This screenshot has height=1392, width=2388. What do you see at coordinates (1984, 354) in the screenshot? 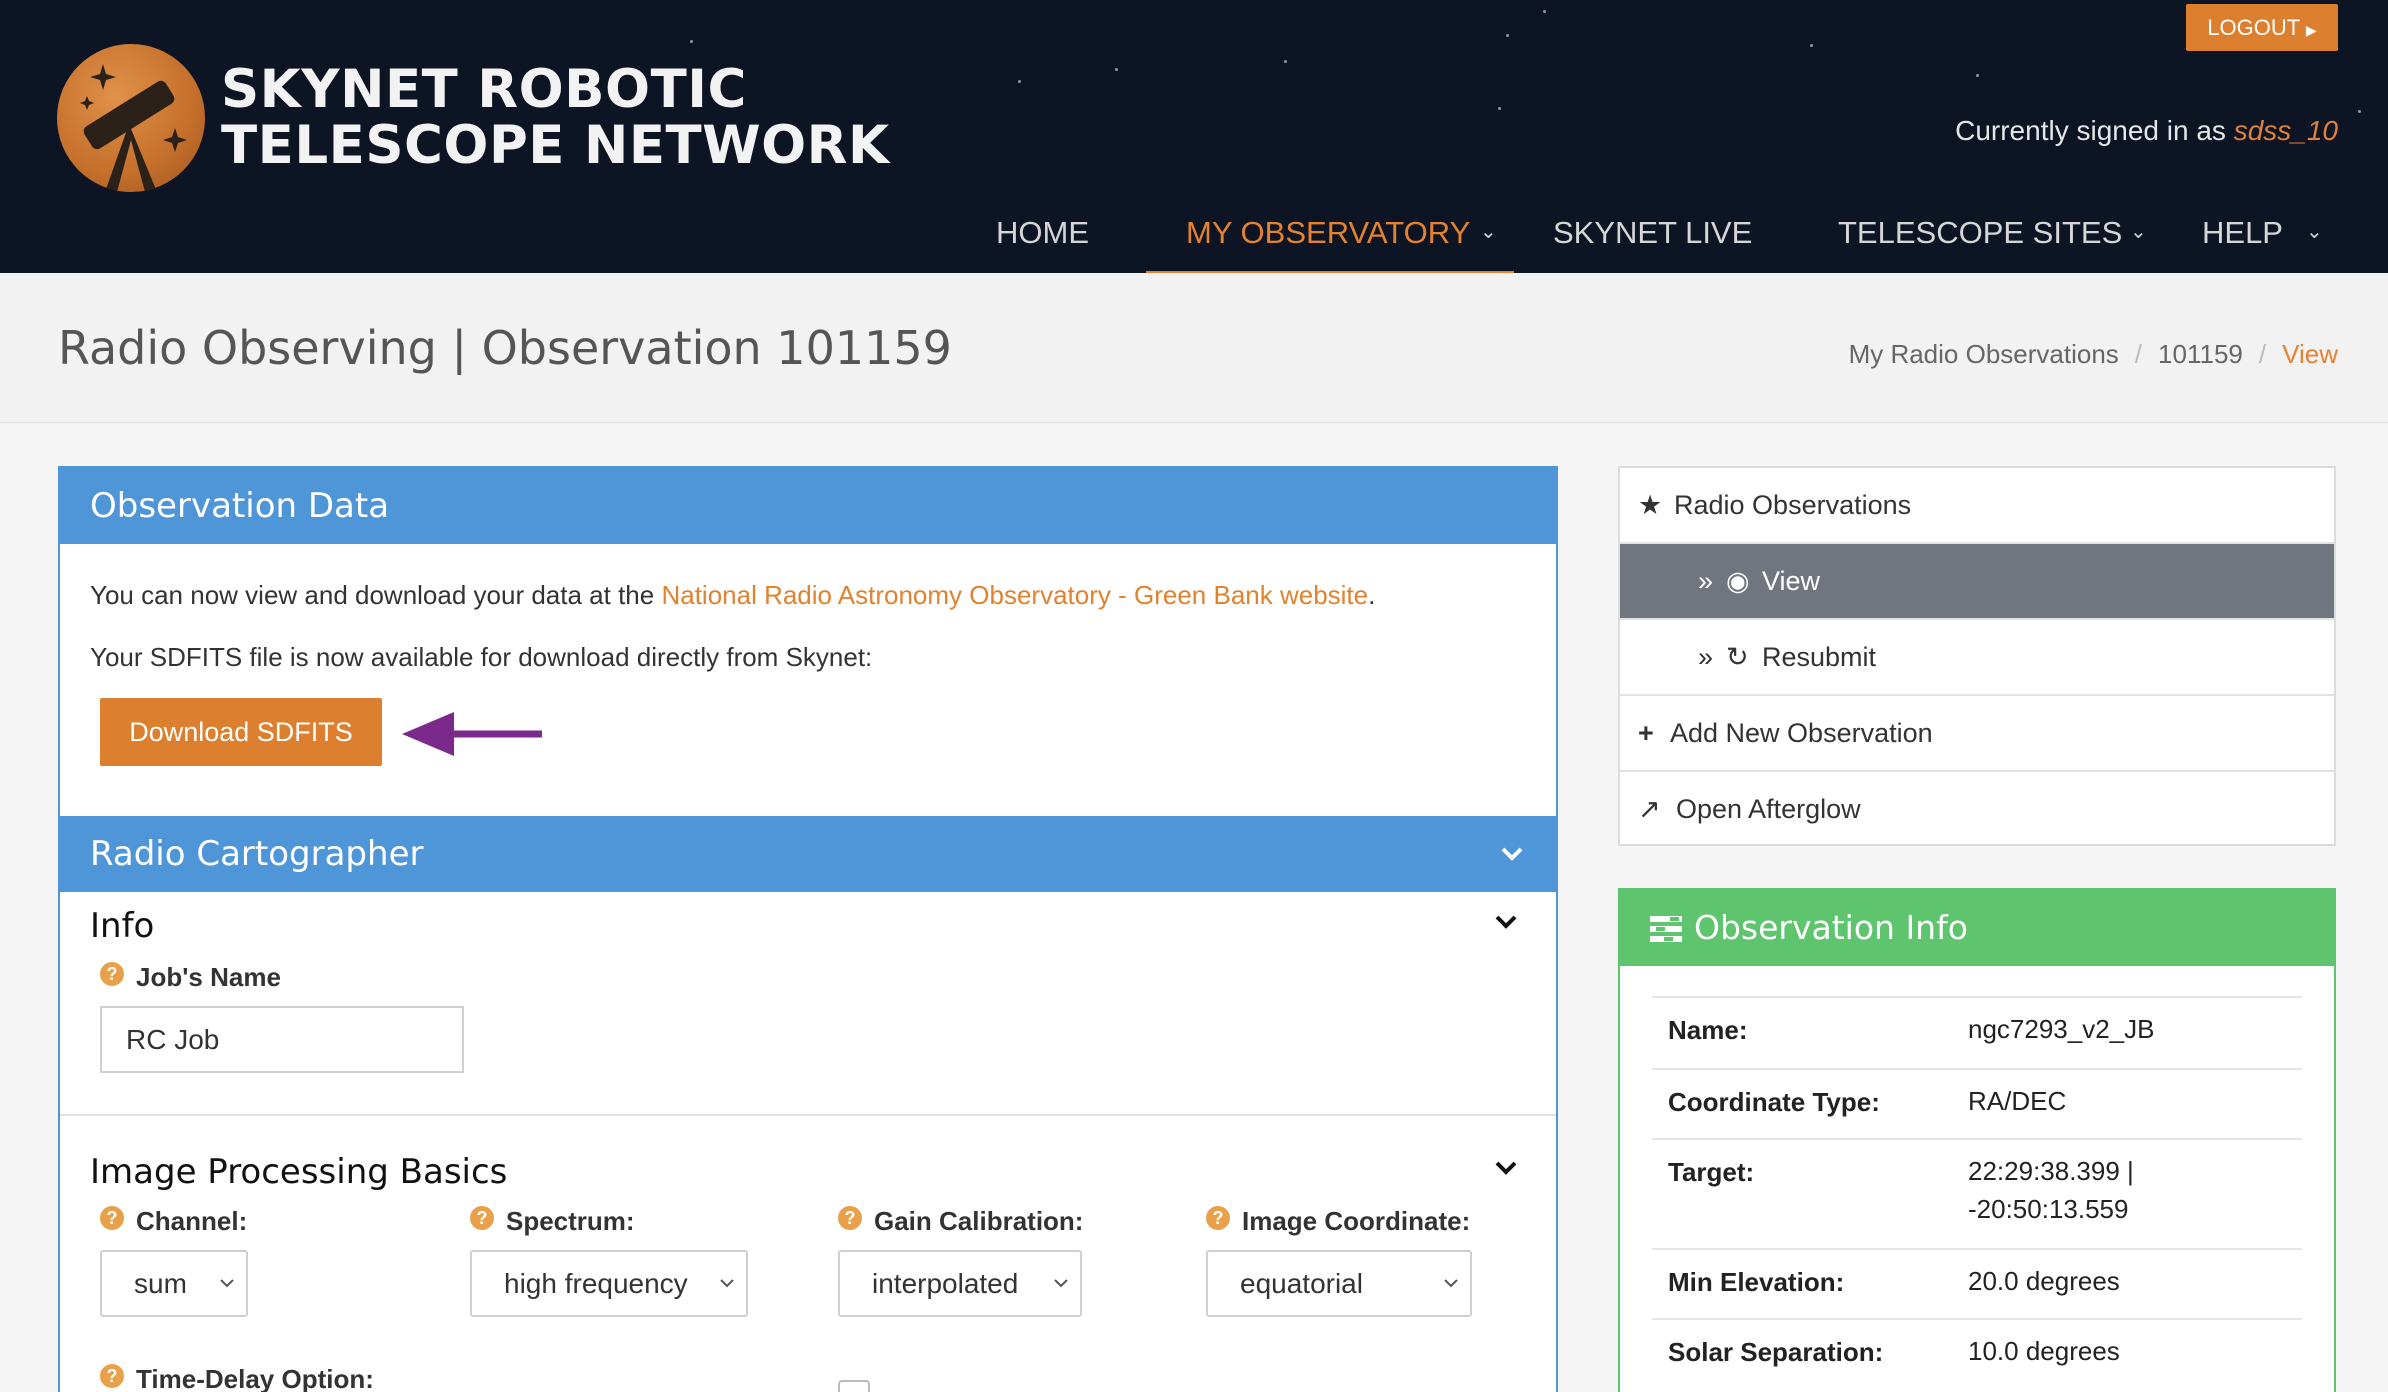
I see `breadcrumb-my-radio-observations: My Radio Observations` at bounding box center [1984, 354].